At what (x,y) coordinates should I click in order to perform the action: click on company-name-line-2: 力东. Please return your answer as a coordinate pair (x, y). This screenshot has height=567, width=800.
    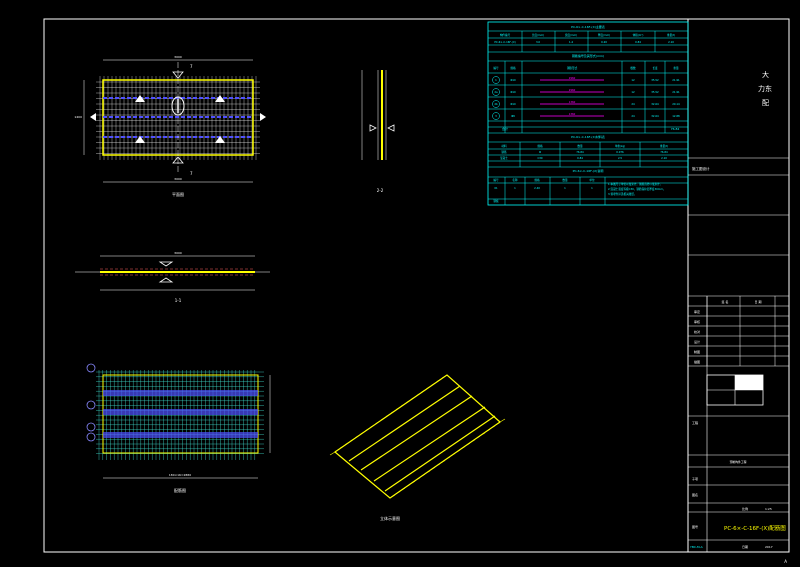
    Looking at the image, I should click on (765, 88).